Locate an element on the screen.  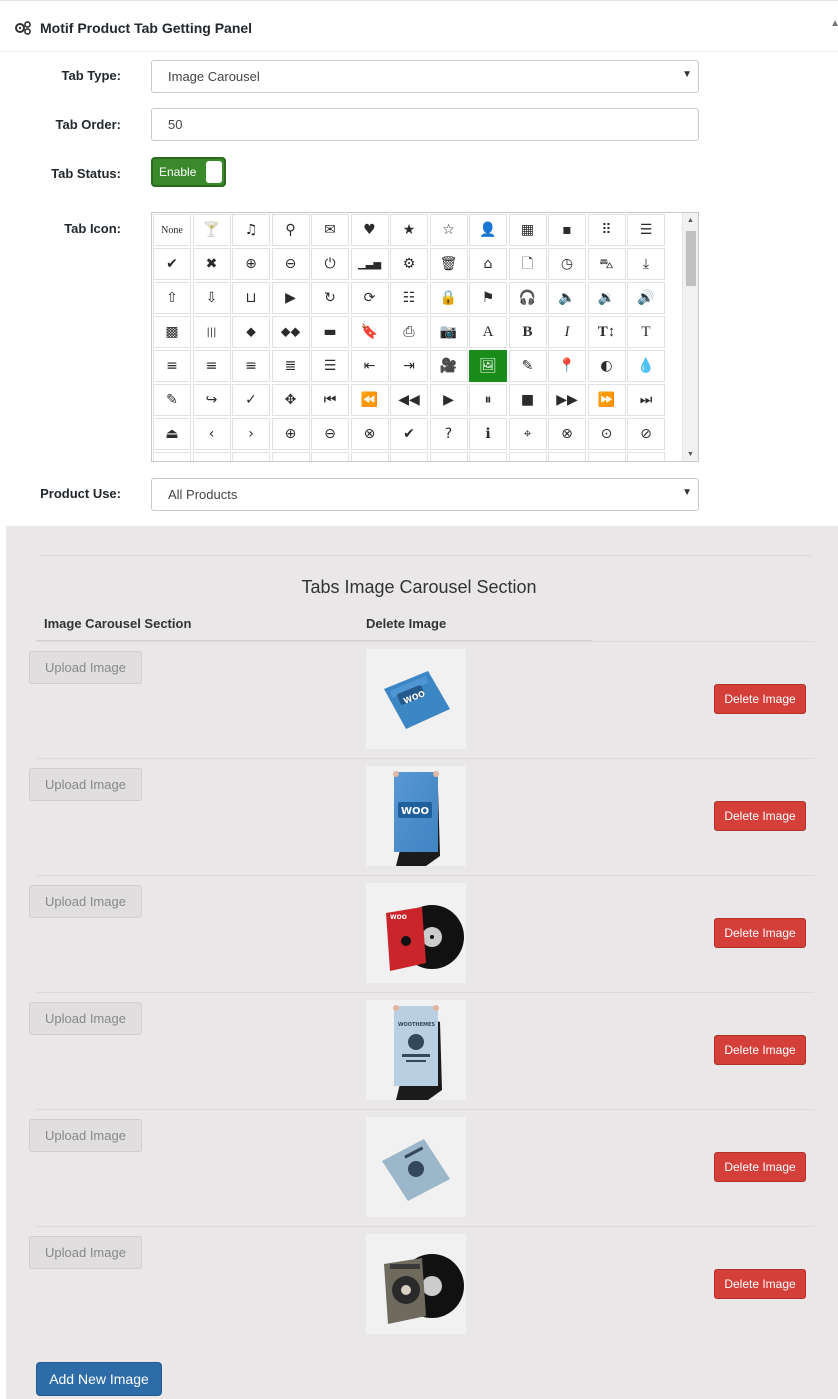
icon-option-trash-icon: 🗑 is located at coordinates (448, 264).